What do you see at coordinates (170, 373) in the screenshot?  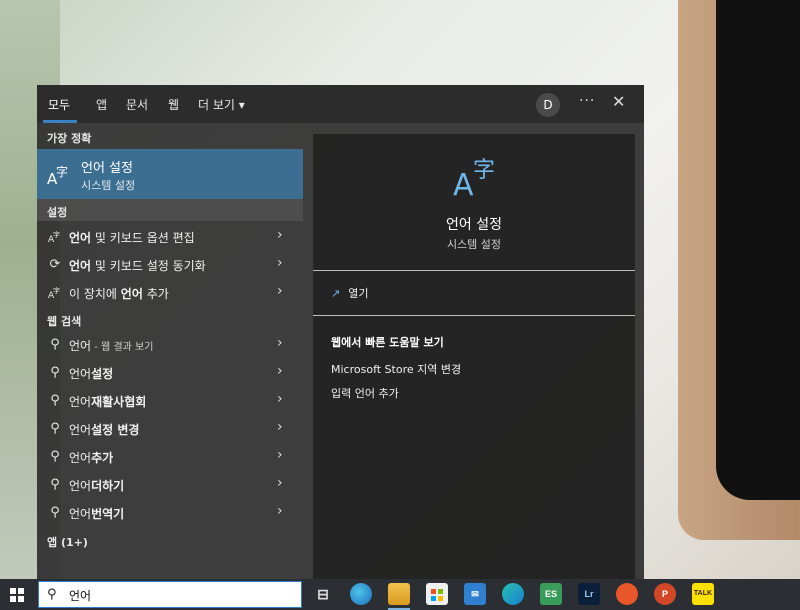 I see `web-item: ⚲ 언어설정 ›` at bounding box center [170, 373].